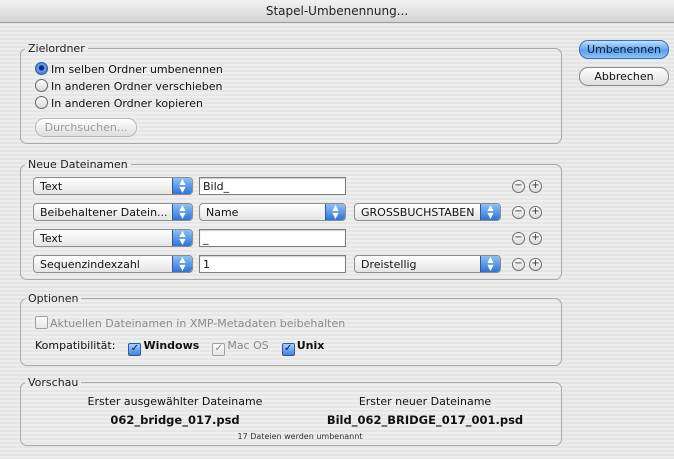  Describe the element at coordinates (175, 401) in the screenshot. I see `first-selected-label: Erster ausgewählter Dateiname` at that location.